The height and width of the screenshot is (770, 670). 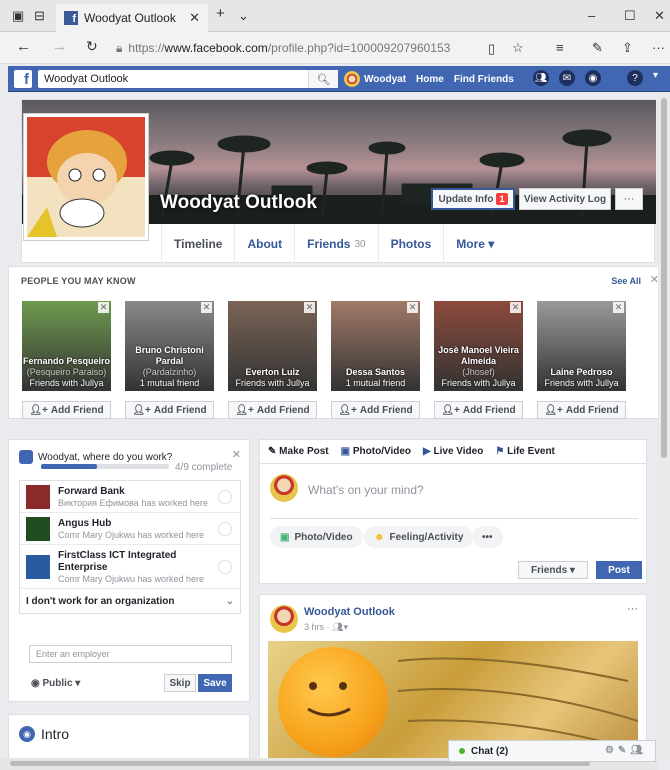 What do you see at coordinates (491, 49) in the screenshot?
I see `reading-view-icon: ▯` at bounding box center [491, 49].